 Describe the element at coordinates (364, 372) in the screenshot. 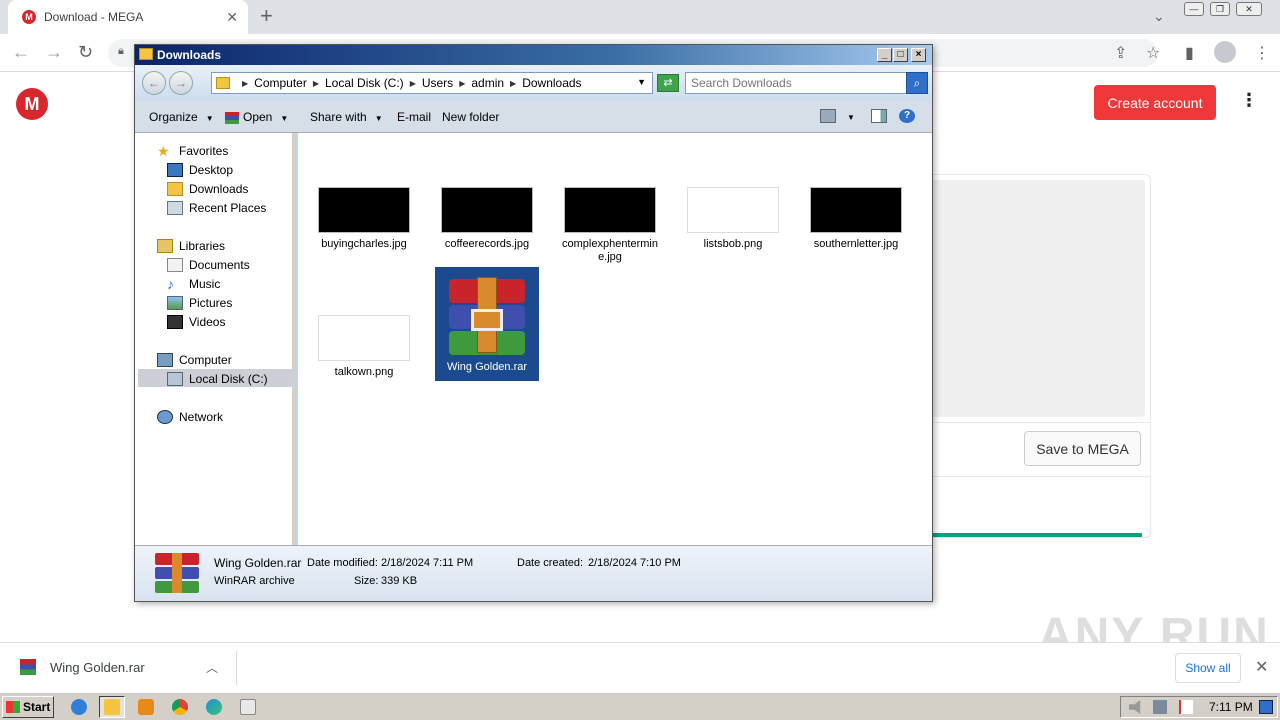

I see `file-name: talkown.png` at that location.